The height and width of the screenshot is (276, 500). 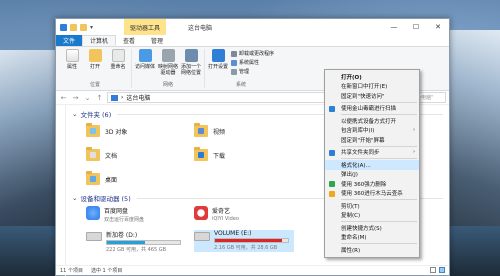 I want to click on menu-item-label: 复制(C), so click(x=351, y=216).